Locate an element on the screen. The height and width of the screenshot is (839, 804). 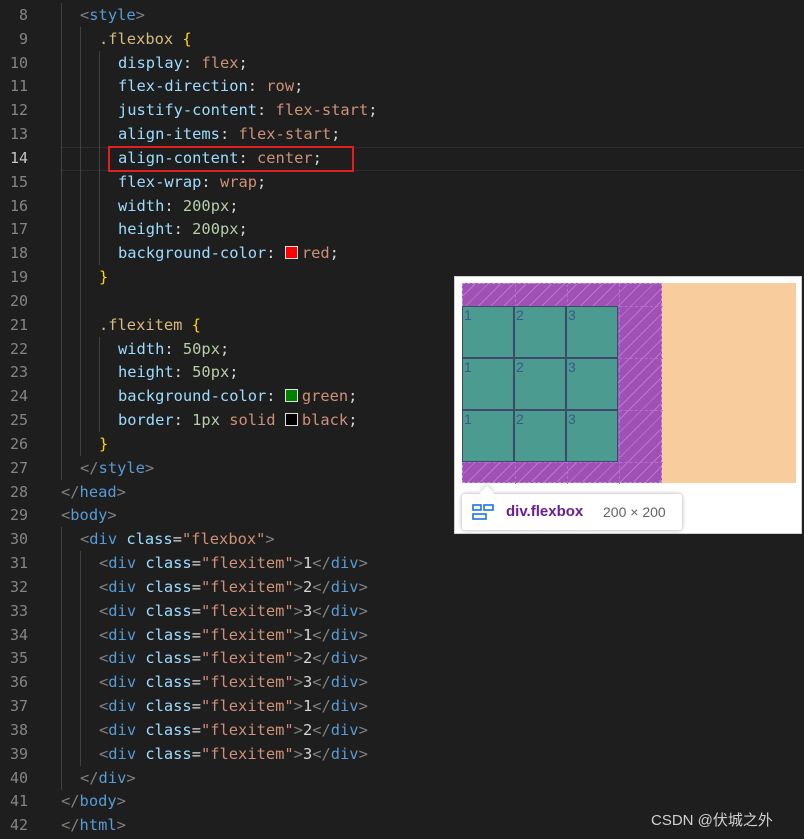
code-token: body is located at coordinates (89, 515).